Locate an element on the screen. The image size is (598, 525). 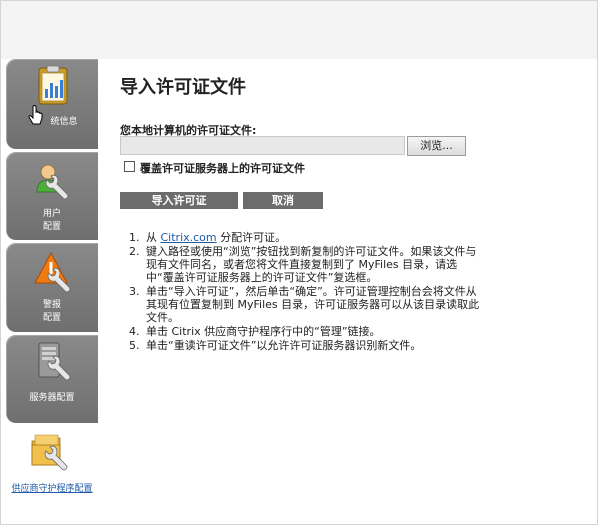
sidebar-item-system-info: 统信息 is located at coordinates (52, 104).